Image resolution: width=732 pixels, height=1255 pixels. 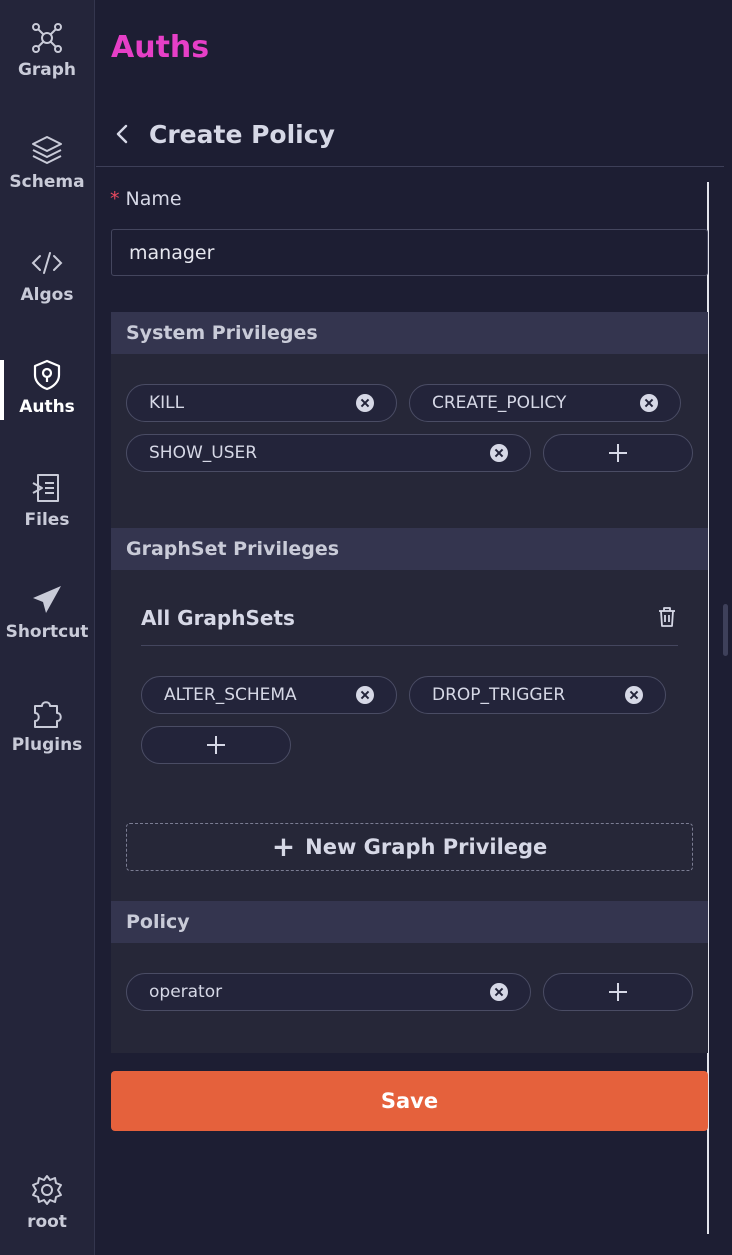 I want to click on sidebar-item-label: Files, so click(x=47, y=520).